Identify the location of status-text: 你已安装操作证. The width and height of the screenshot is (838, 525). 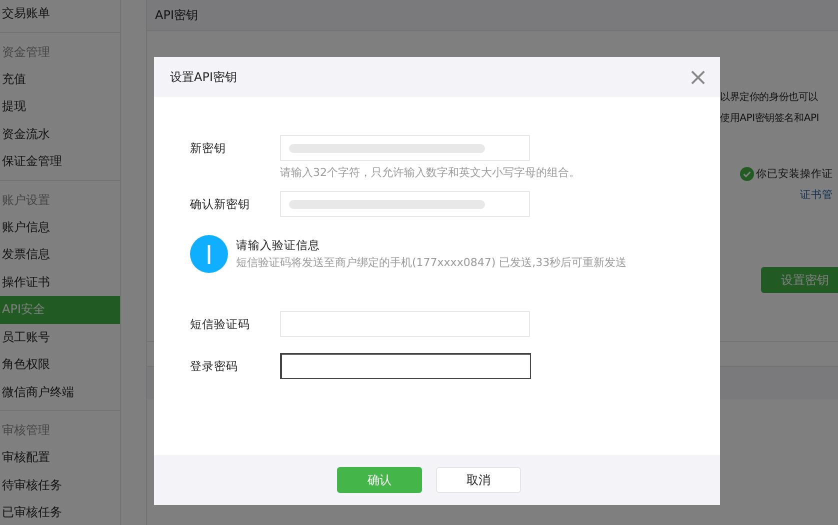
(794, 174).